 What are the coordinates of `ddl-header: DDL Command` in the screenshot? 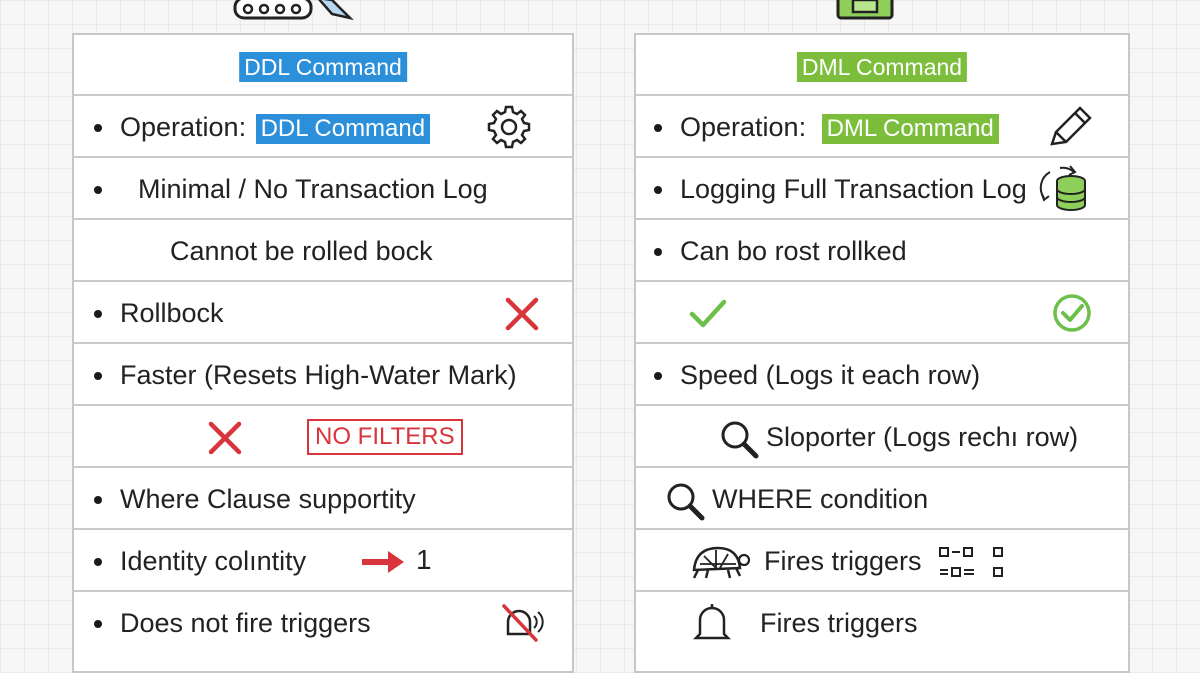 It's located at (323, 67).